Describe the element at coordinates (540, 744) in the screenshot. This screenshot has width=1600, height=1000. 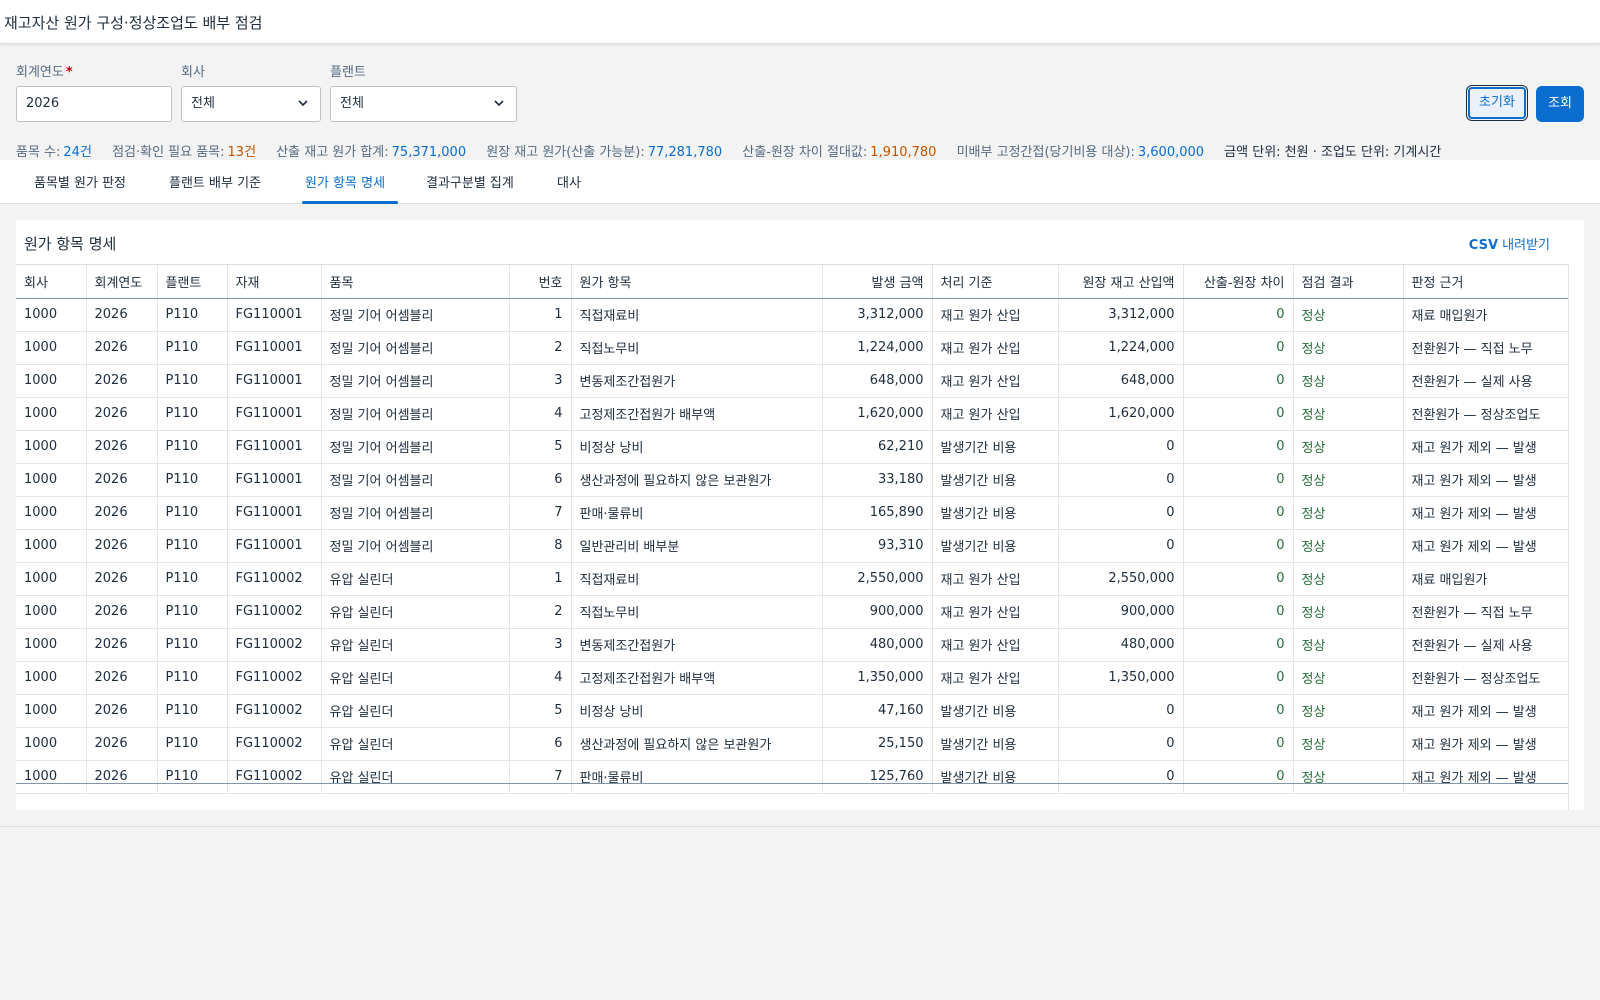
I see `cell-seq: 6` at that location.